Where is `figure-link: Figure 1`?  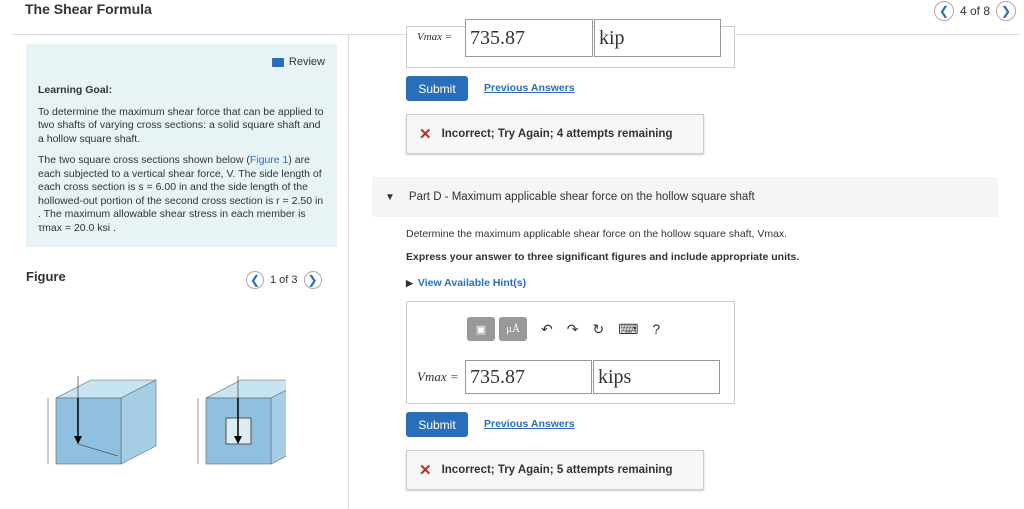
figure-link: Figure 1 is located at coordinates (269, 160).